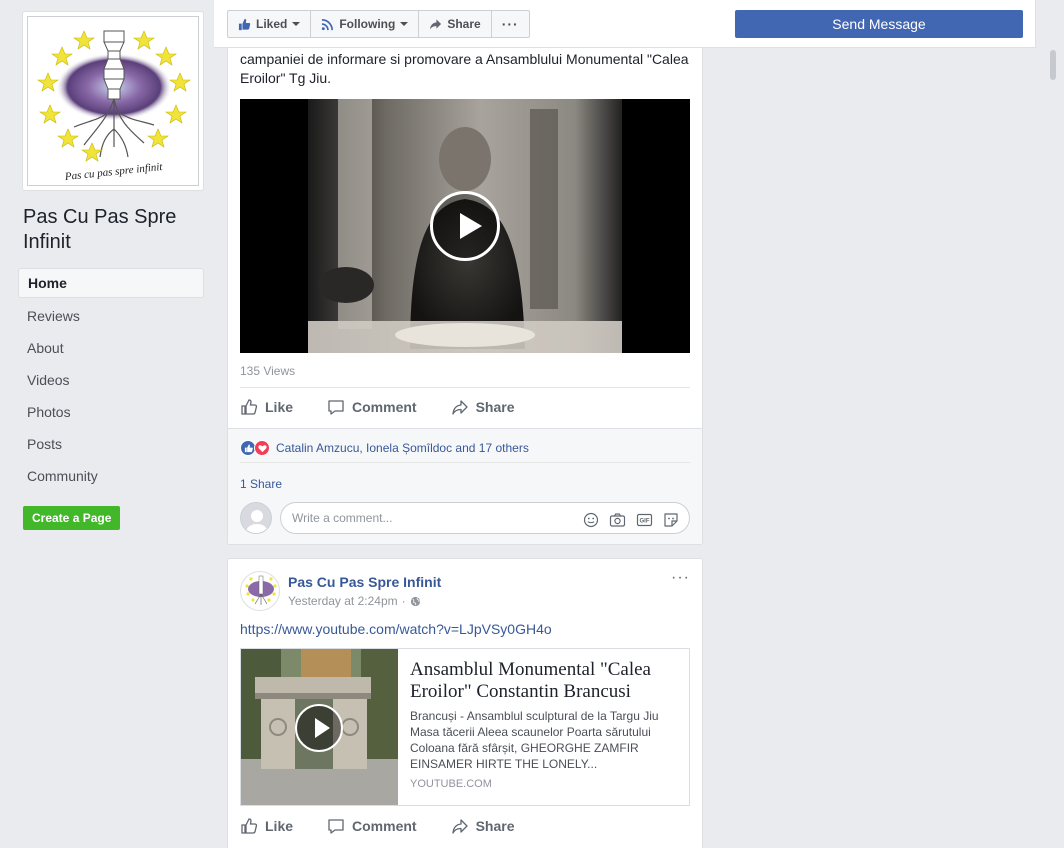  Describe the element at coordinates (111, 348) in the screenshot. I see `nav-item-about: About` at that location.